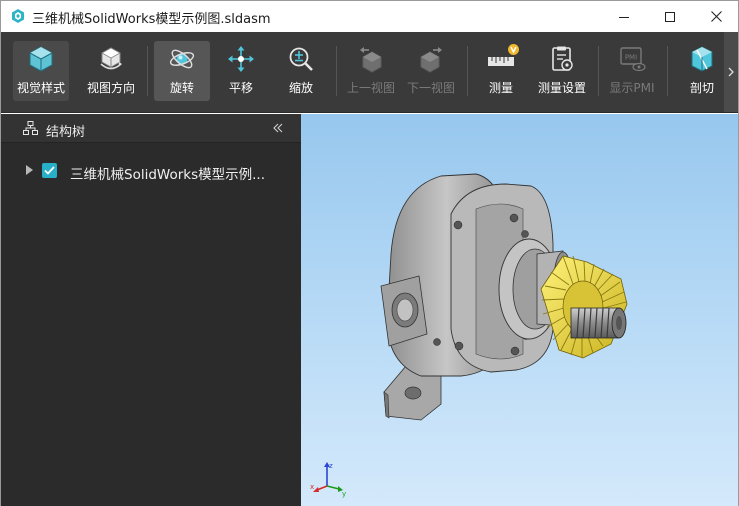  What do you see at coordinates (344, 494) in the screenshot?
I see `triad-y-label: y` at bounding box center [344, 494].